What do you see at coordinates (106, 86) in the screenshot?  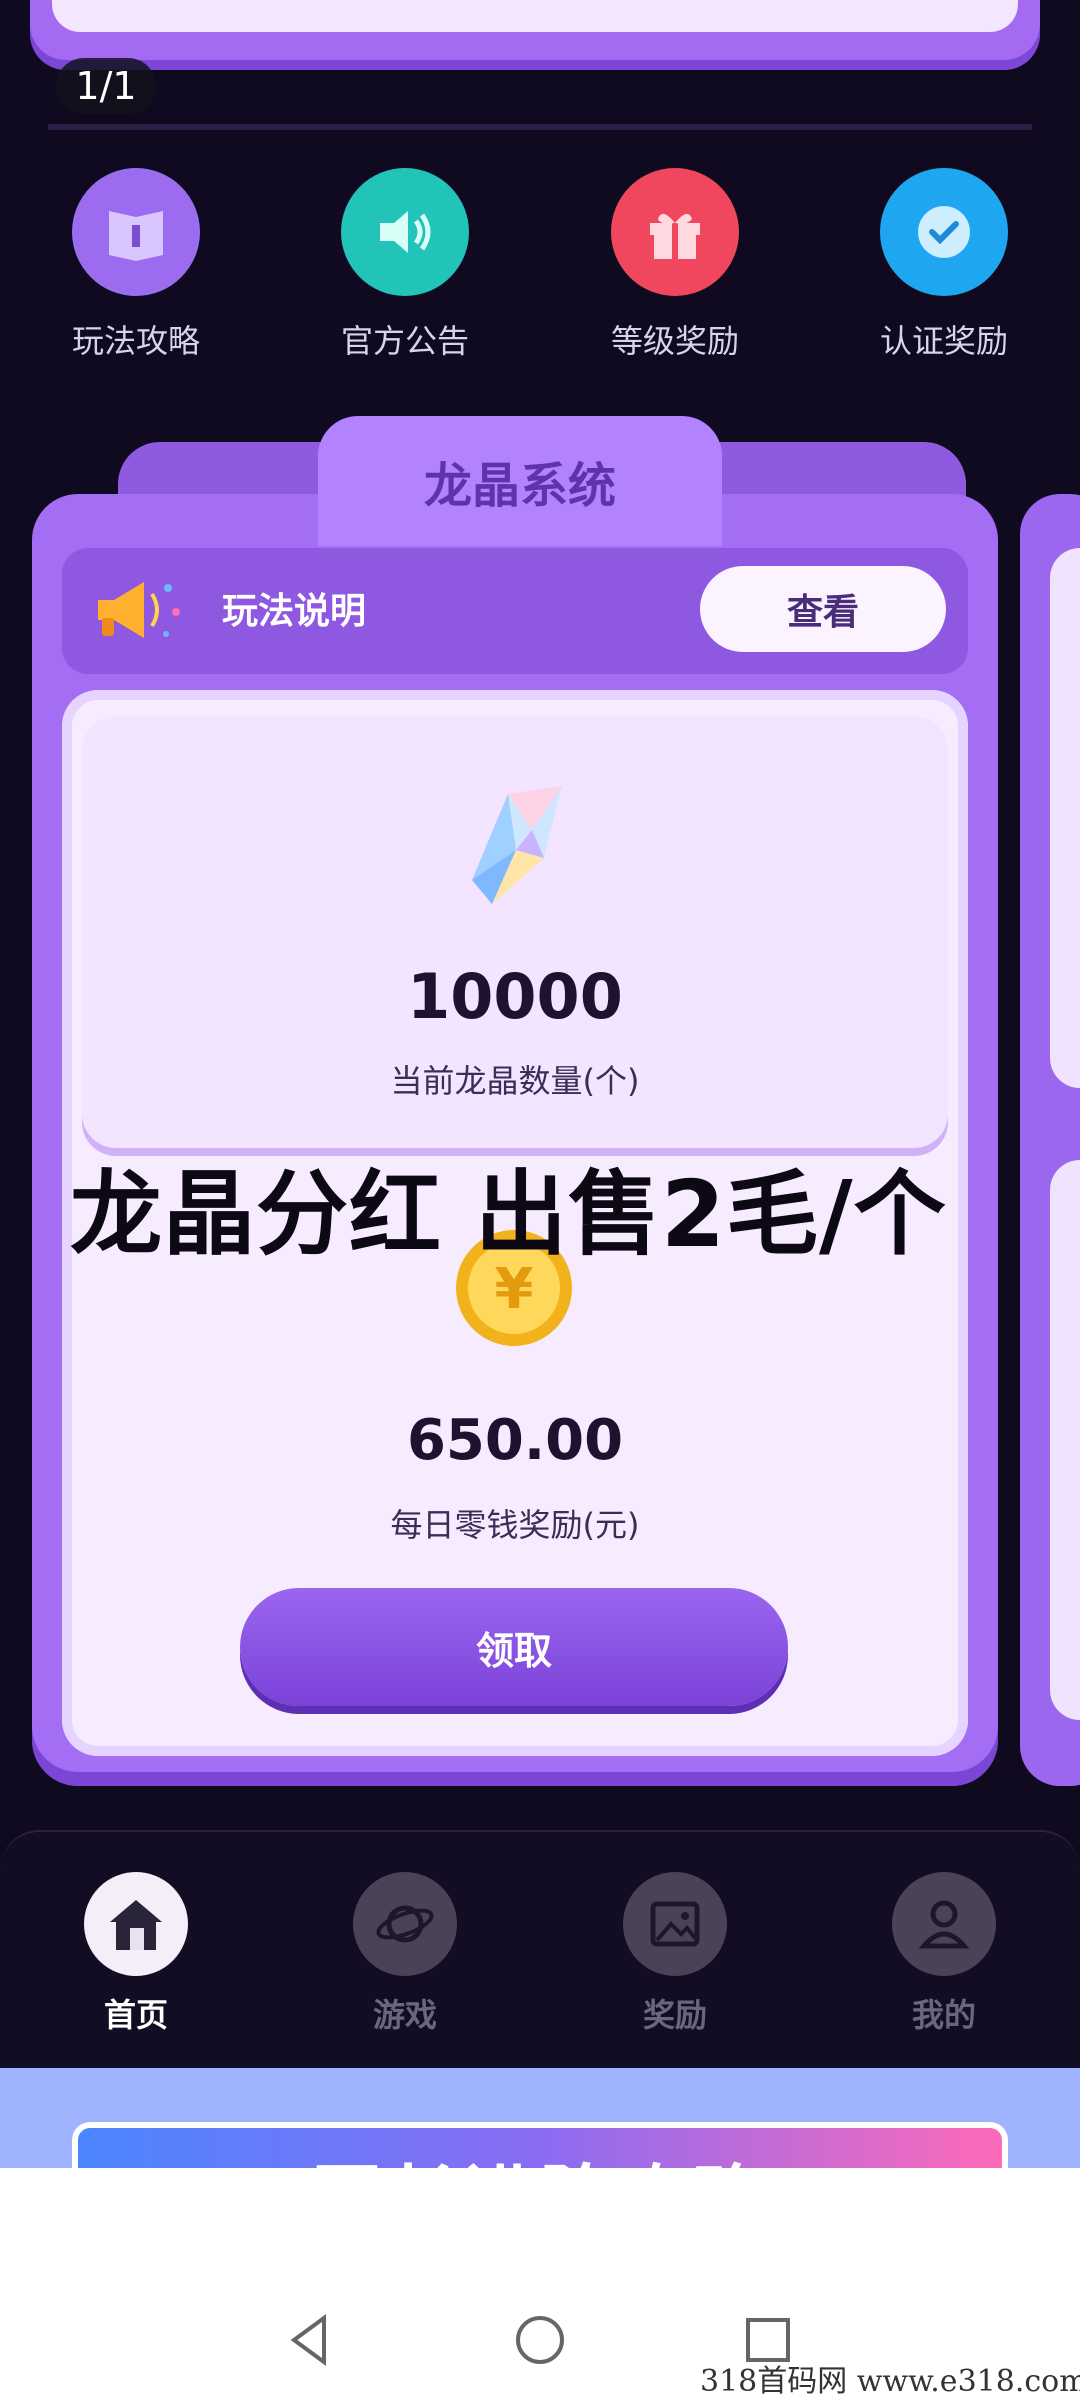 I see `page-indicator: 1/1` at bounding box center [106, 86].